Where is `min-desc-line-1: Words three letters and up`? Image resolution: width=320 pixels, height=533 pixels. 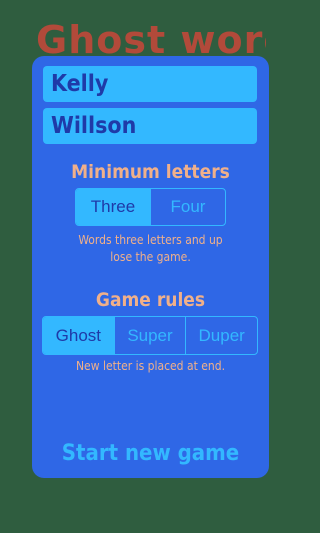 min-desc-line-1: Words three letters and up is located at coordinates (150, 240).